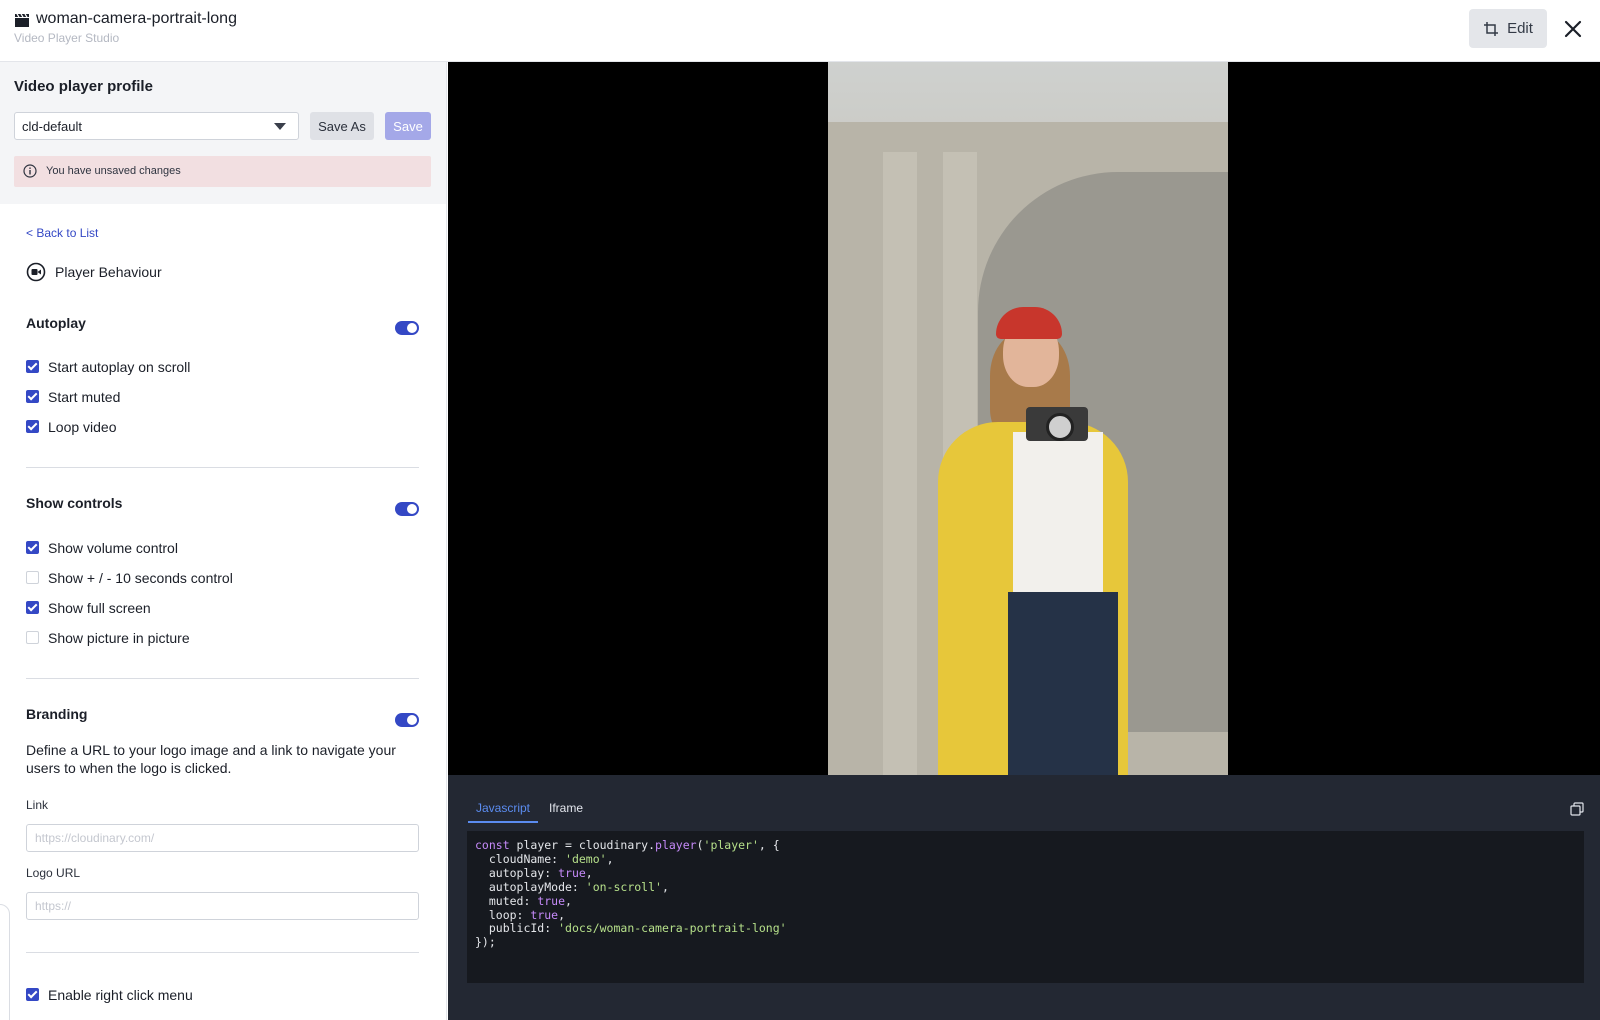 The image size is (1600, 1020). I want to click on code-string: 'on-scroll', so click(623, 886).